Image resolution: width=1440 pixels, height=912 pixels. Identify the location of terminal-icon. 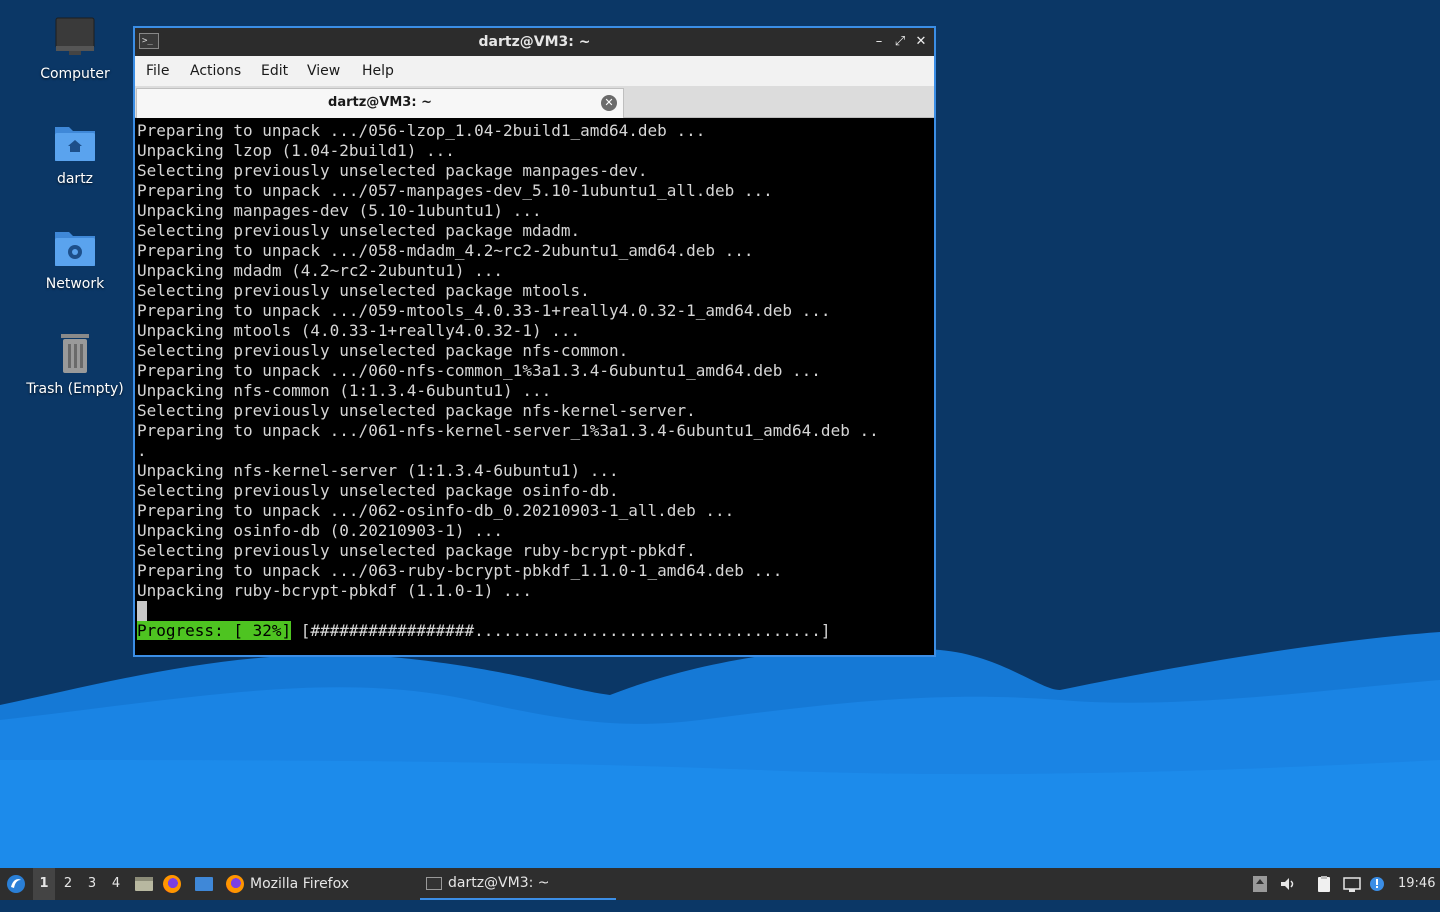
(434, 883).